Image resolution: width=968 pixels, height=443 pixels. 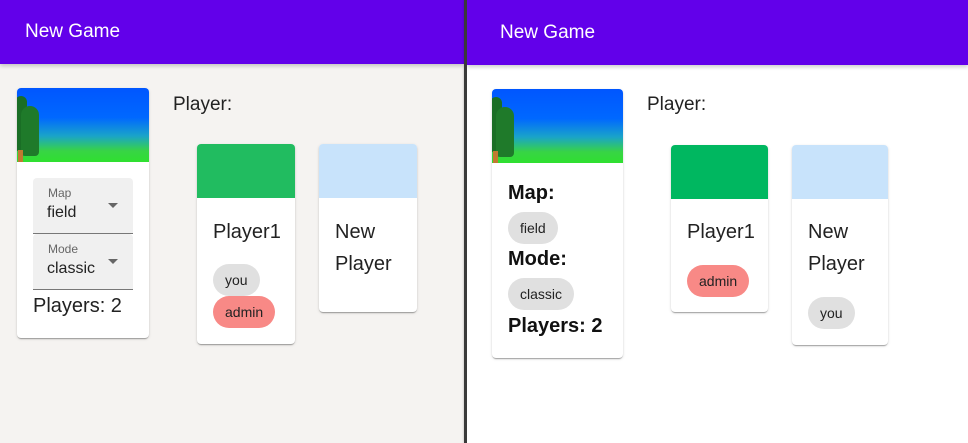 I want to click on new-player-card: New Player you, so click(x=840, y=245).